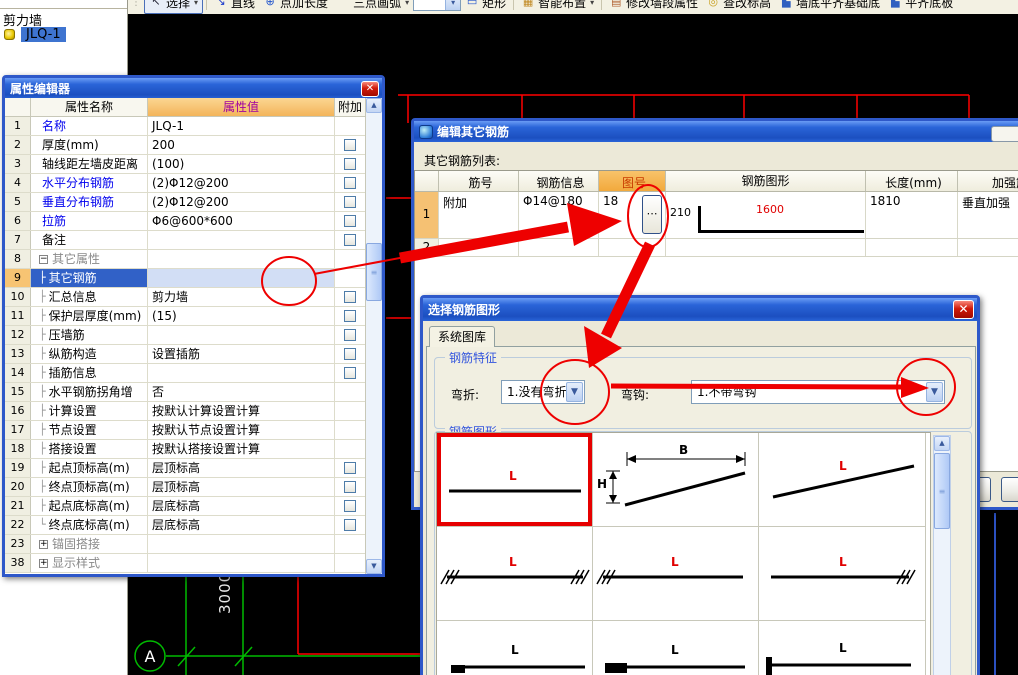 The height and width of the screenshot is (675, 1018). I want to click on property-row-selected: 9 ├ 其它钢筋, so click(185, 278).